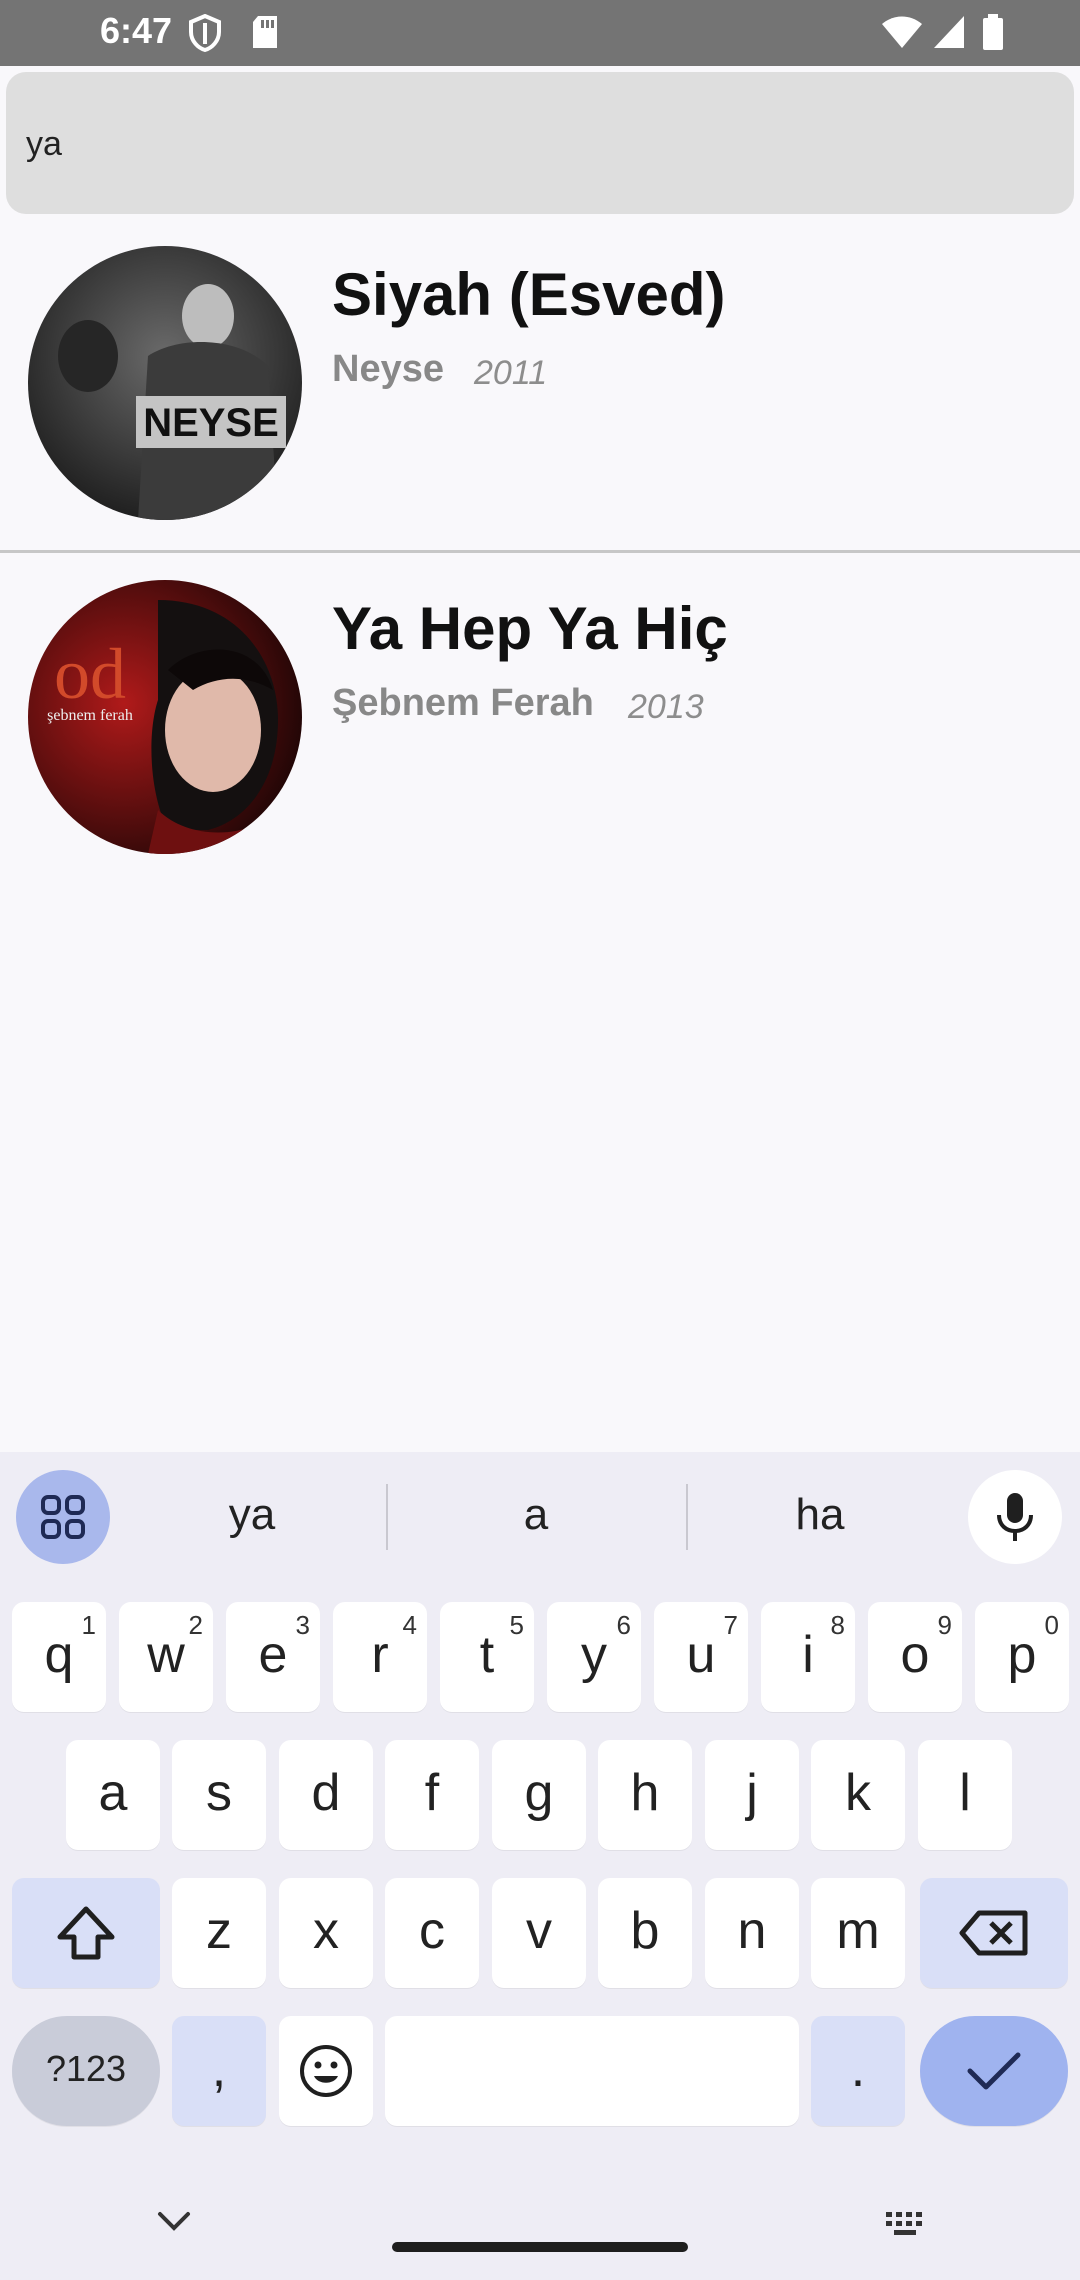 This screenshot has height=2280, width=1080. What do you see at coordinates (205, 35) in the screenshot?
I see `shield-icon` at bounding box center [205, 35].